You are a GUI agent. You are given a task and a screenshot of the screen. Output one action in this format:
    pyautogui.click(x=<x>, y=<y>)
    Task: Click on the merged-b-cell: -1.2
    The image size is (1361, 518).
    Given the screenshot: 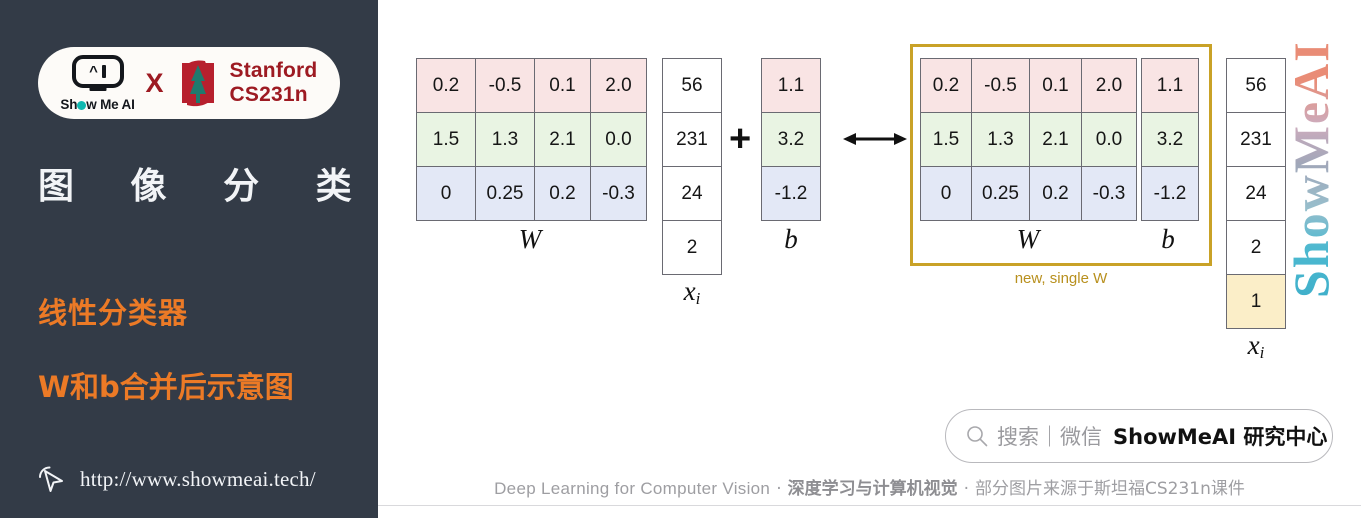 What is the action you would take?
    pyautogui.click(x=1170, y=193)
    